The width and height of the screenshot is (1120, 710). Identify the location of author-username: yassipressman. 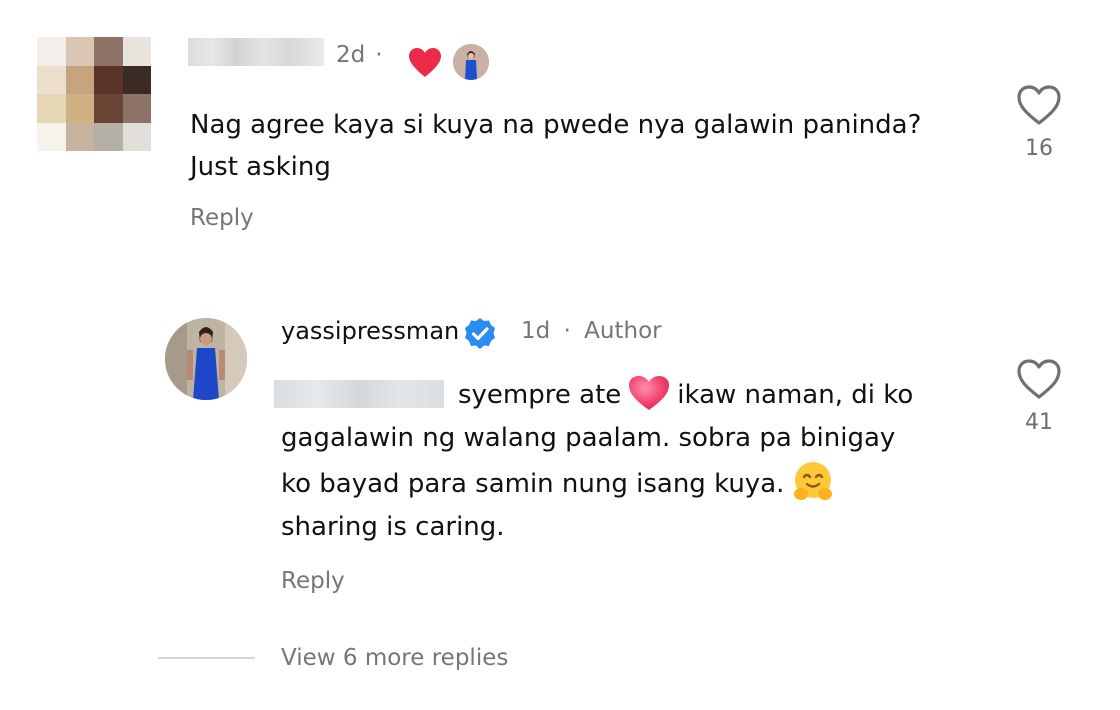
(370, 331).